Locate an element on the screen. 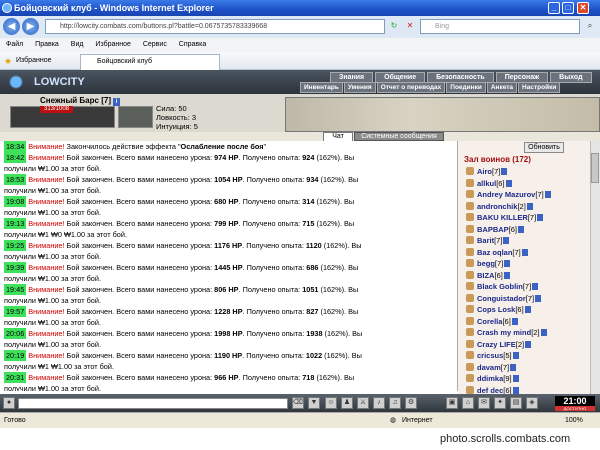  menu-tools: Сервис is located at coordinates (155, 44).